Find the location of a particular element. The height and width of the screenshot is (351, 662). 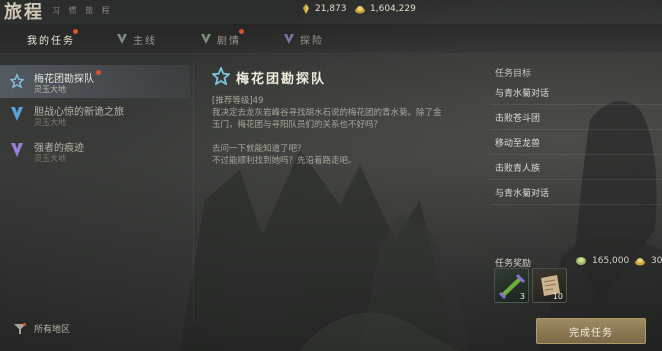

region-filter-label: 所有地区 is located at coordinates (52, 330).